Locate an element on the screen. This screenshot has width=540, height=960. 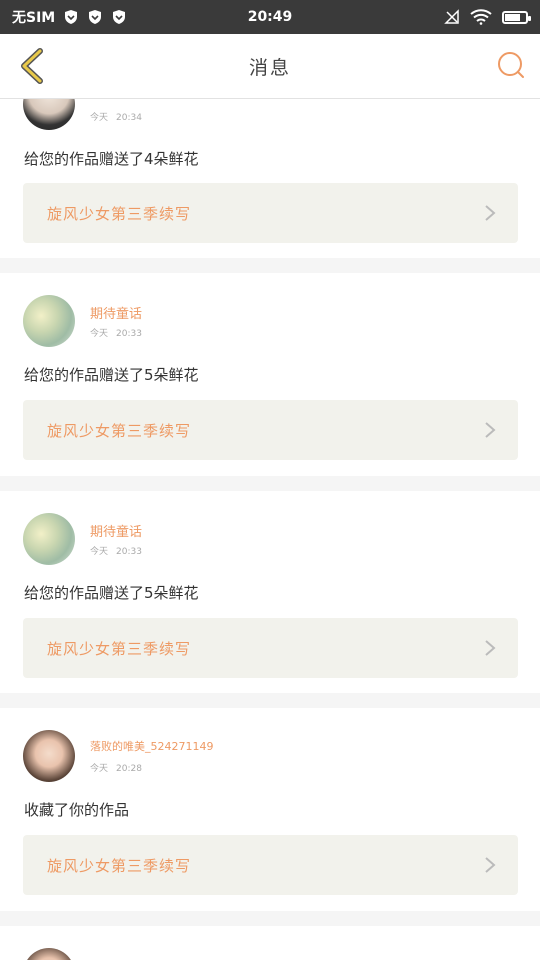
nav-header: 消息 is located at coordinates (270, 66).